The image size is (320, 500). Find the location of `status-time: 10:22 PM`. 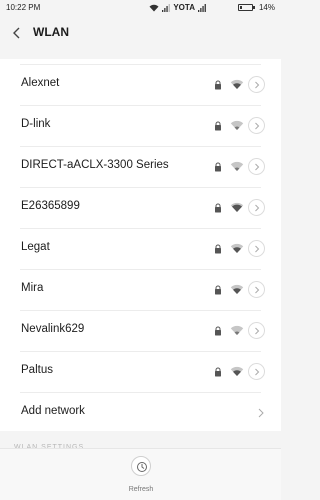

status-time: 10:22 PM is located at coordinates (23, 7).